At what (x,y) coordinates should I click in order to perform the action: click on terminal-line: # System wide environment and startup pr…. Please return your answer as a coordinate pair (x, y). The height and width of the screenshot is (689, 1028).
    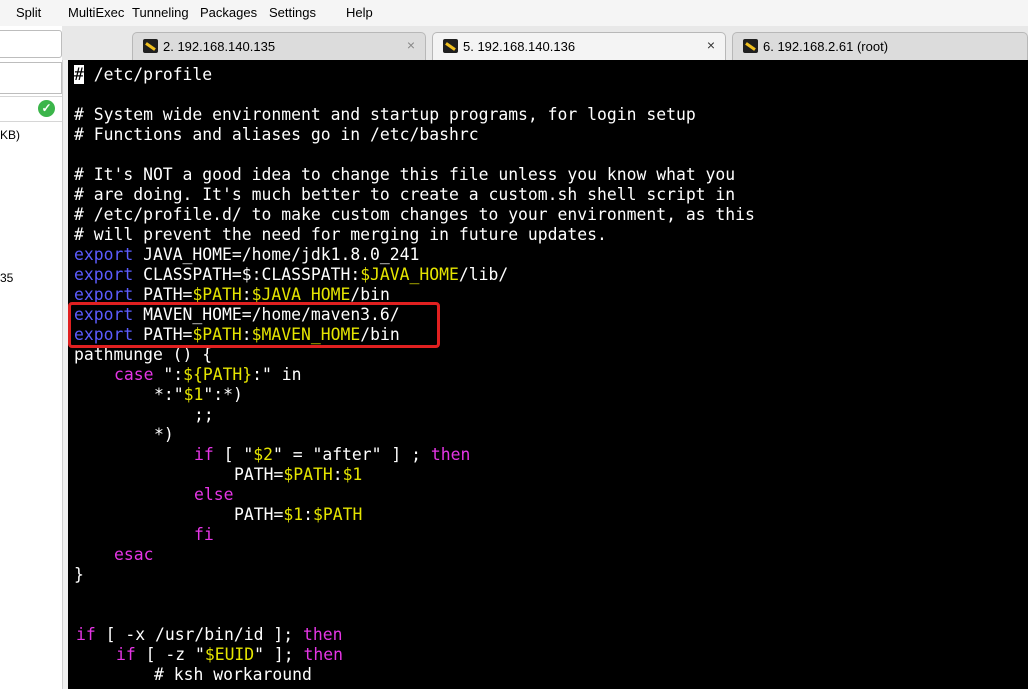
    Looking at the image, I should click on (385, 114).